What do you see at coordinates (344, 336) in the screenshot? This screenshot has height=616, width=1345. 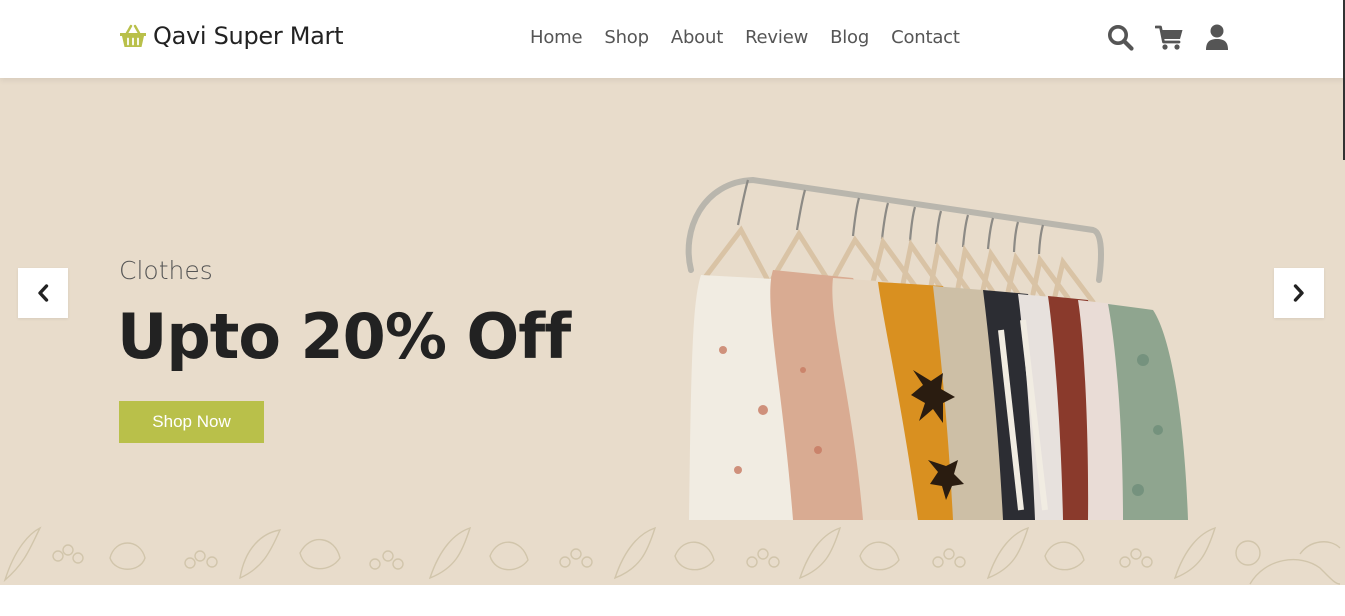 I see `hero-headline: Upto 20% Off` at bounding box center [344, 336].